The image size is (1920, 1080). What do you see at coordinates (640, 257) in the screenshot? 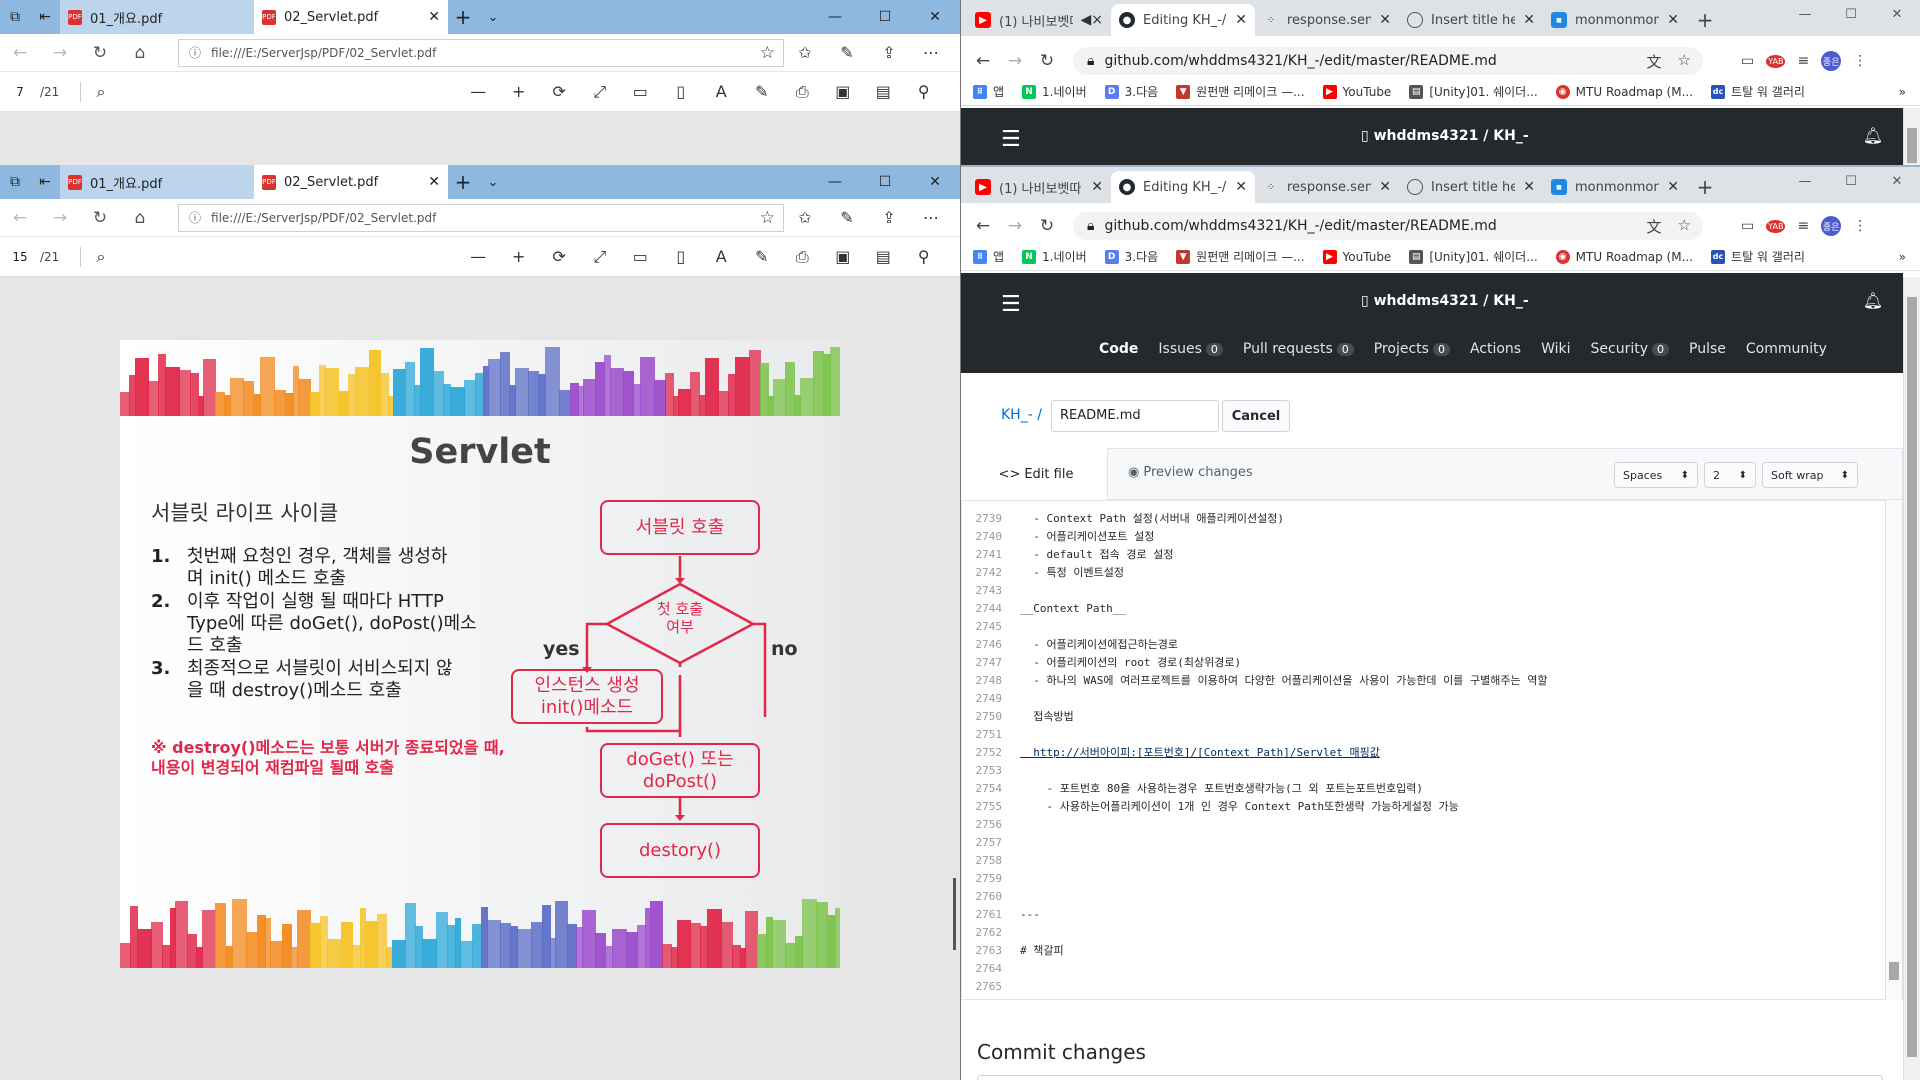
I see `fit-width-icon: ▭` at bounding box center [640, 257].